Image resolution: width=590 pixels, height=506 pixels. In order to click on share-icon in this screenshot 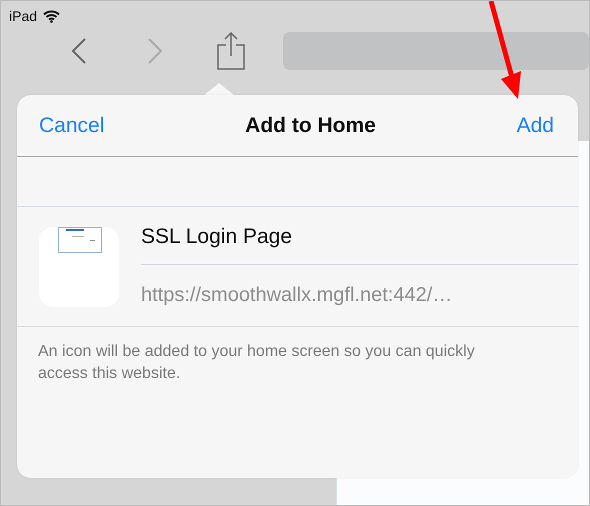, I will do `click(231, 51)`.